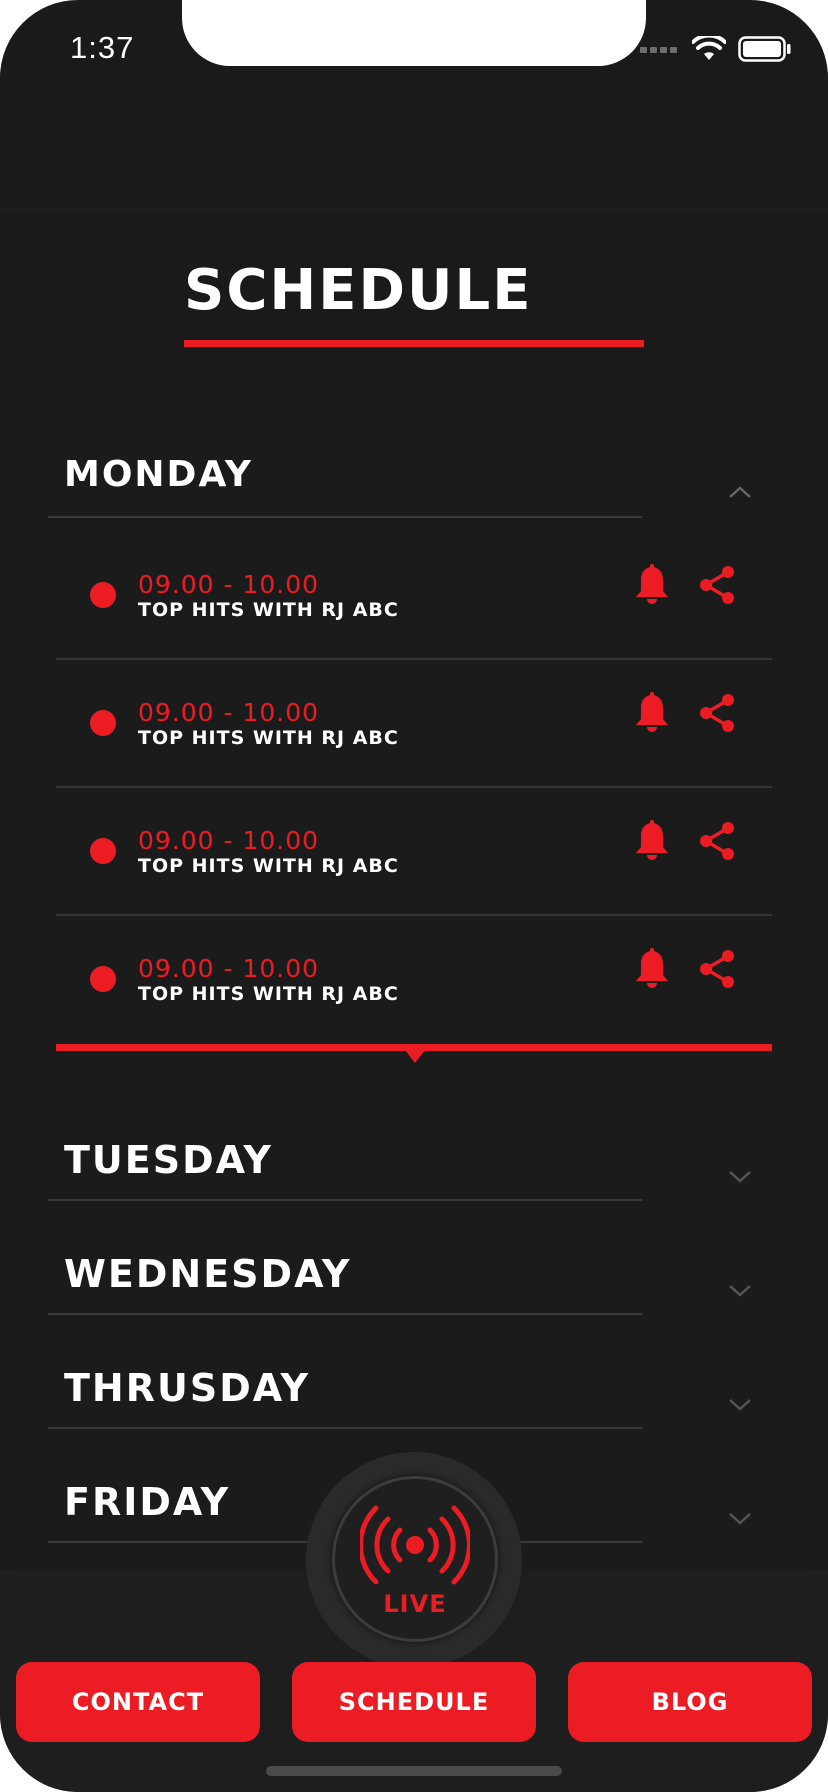  What do you see at coordinates (415, 1056) in the screenshot?
I see `expanded-section-pointer` at bounding box center [415, 1056].